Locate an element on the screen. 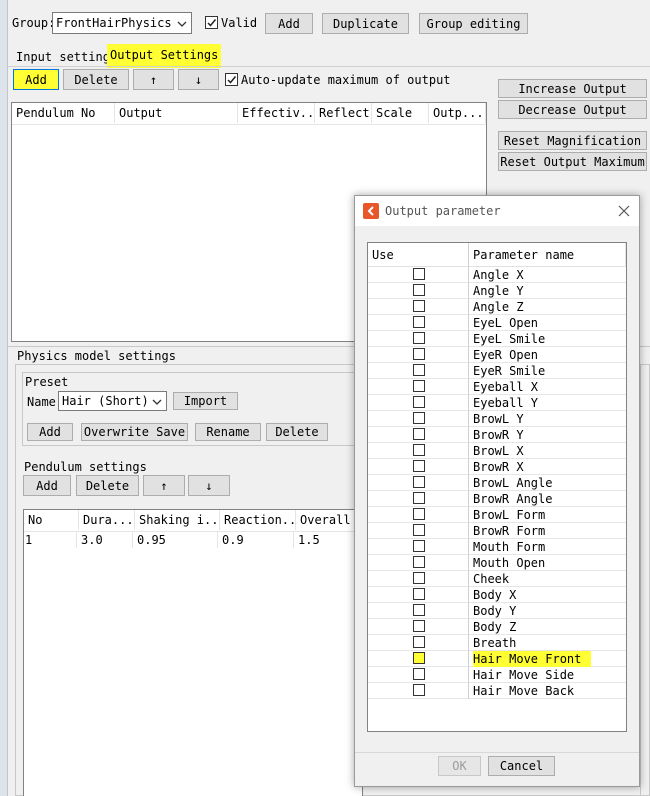  list-item: EyeL Open is located at coordinates (497, 323).